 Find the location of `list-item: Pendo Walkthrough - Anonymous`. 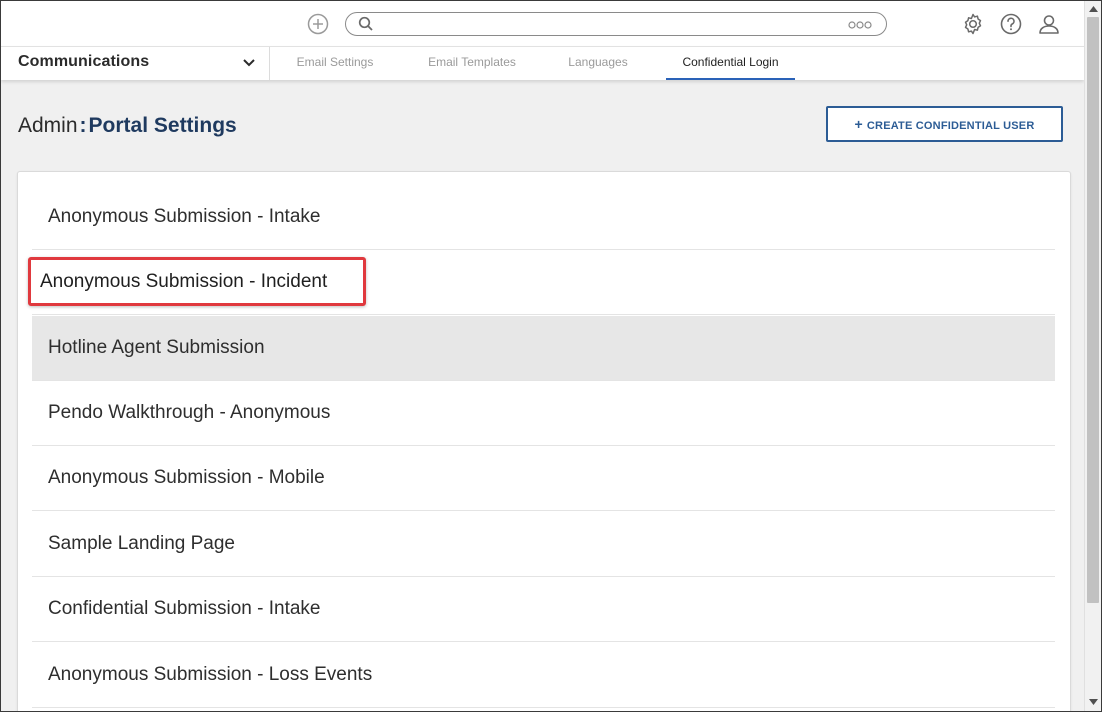

list-item: Pendo Walkthrough - Anonymous is located at coordinates (543, 413).